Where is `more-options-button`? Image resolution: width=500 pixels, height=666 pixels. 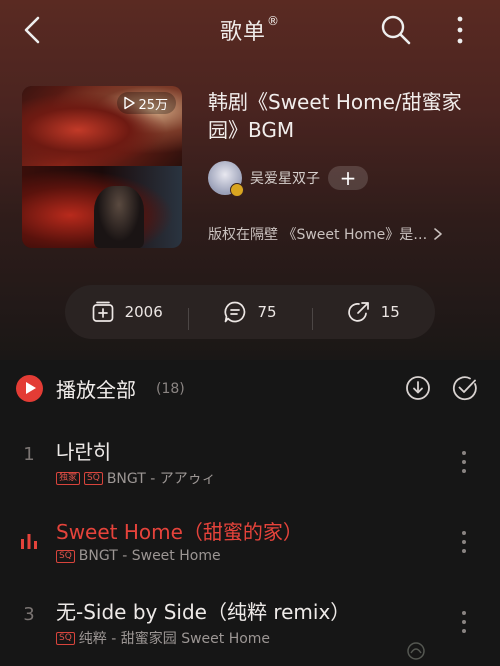 more-options-button is located at coordinates (460, 30).